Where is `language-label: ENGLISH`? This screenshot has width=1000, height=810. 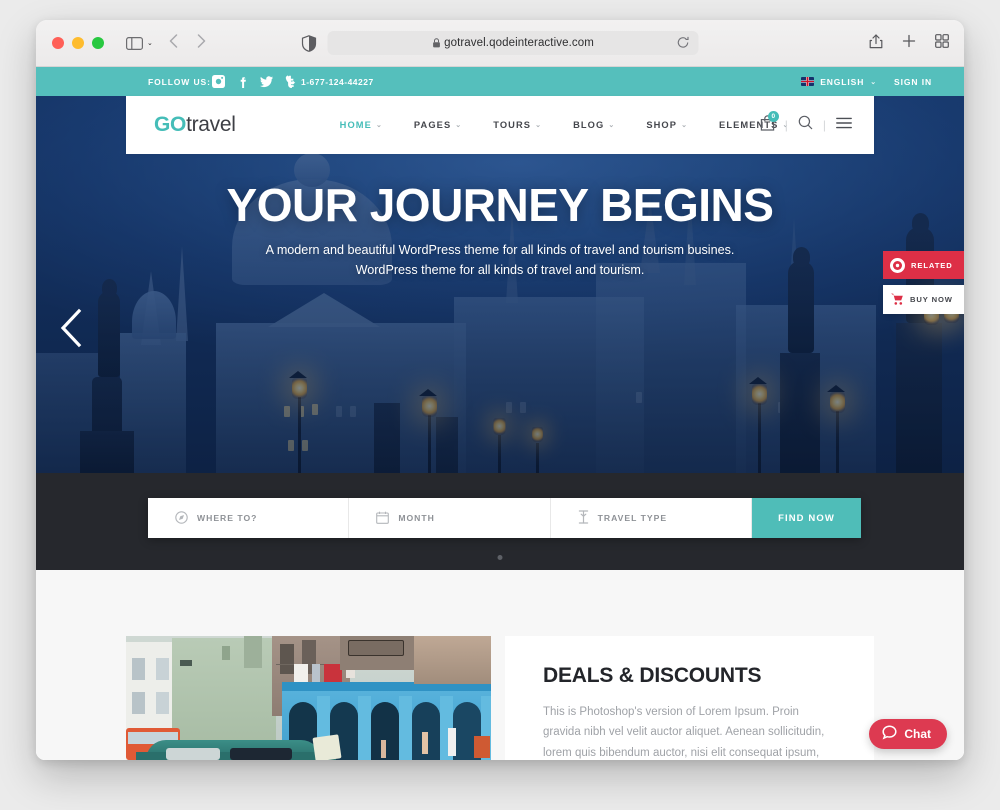
language-label: ENGLISH is located at coordinates (842, 81).